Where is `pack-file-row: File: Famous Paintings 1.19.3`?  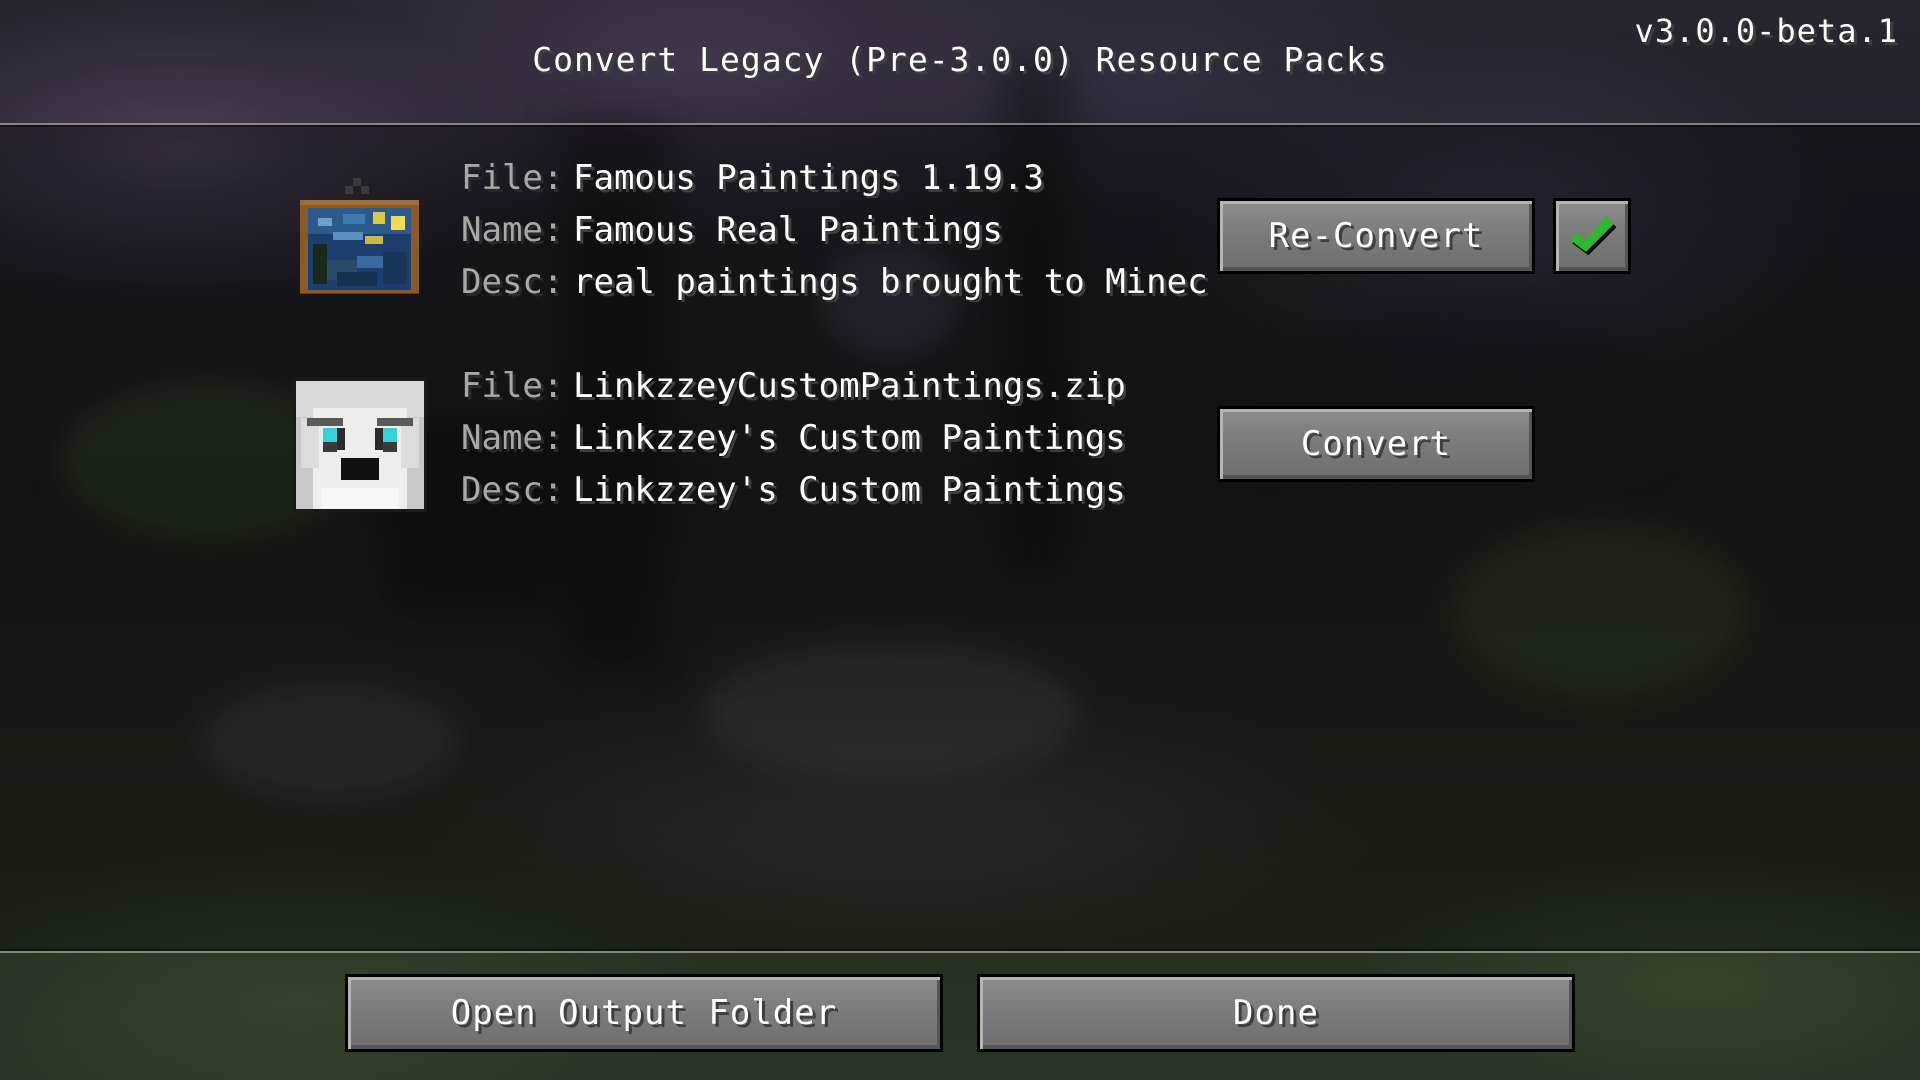
pack-file-row: File: Famous Paintings 1.19.3 is located at coordinates (752, 184).